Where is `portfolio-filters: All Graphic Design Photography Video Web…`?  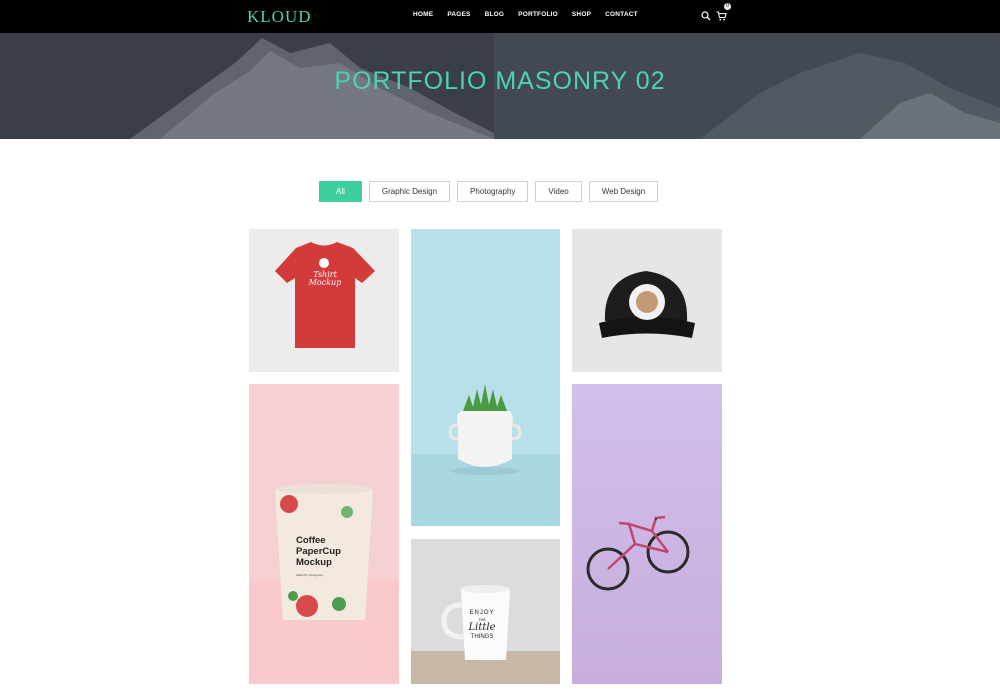 portfolio-filters: All Graphic Design Photography Video Web… is located at coordinates (489, 191).